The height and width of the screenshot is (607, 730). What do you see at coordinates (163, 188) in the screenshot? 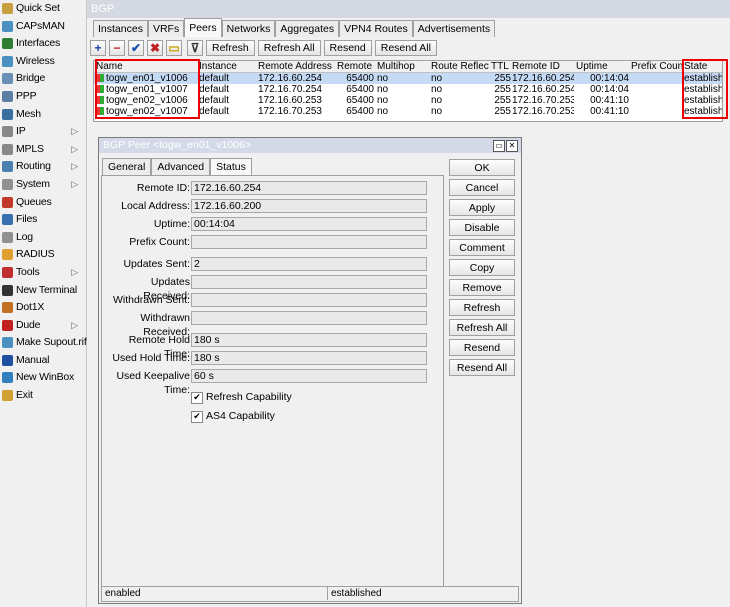
I see `field-label: Remote ID:` at bounding box center [163, 188].